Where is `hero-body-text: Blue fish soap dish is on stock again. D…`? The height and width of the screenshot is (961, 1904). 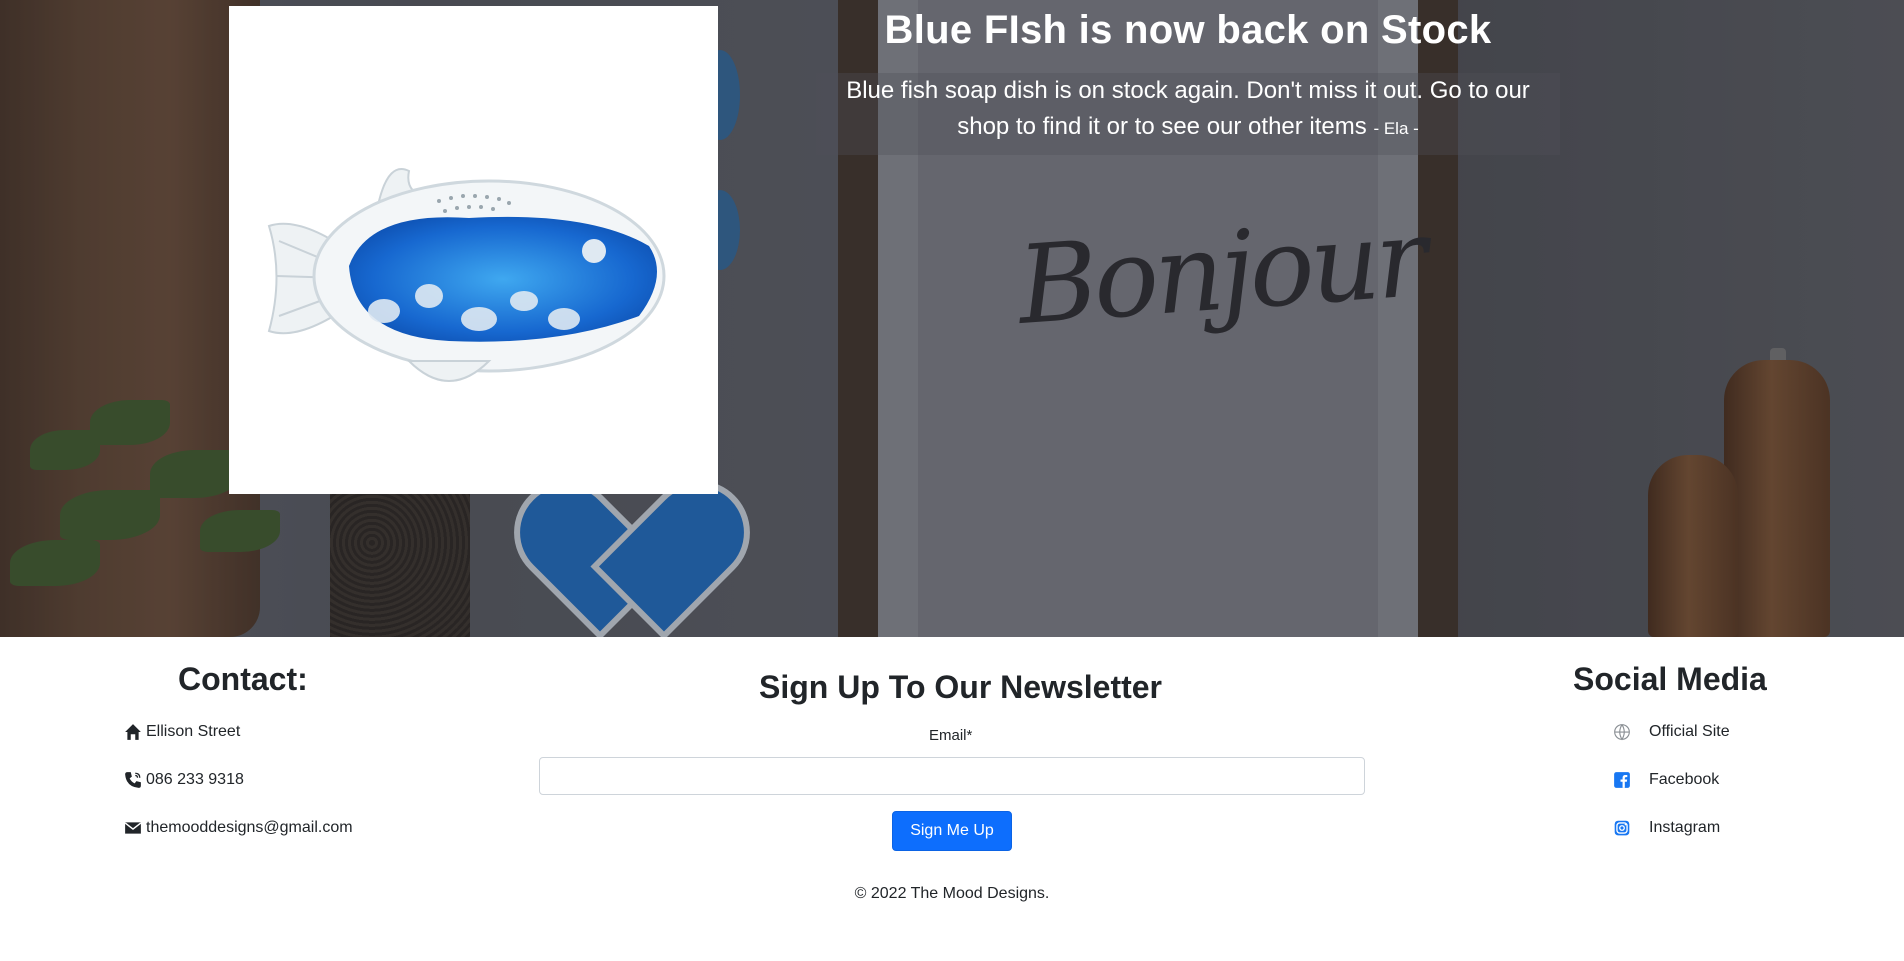
hero-body-text: Blue fish soap dish is on stock again. D… is located at coordinates (1188, 108).